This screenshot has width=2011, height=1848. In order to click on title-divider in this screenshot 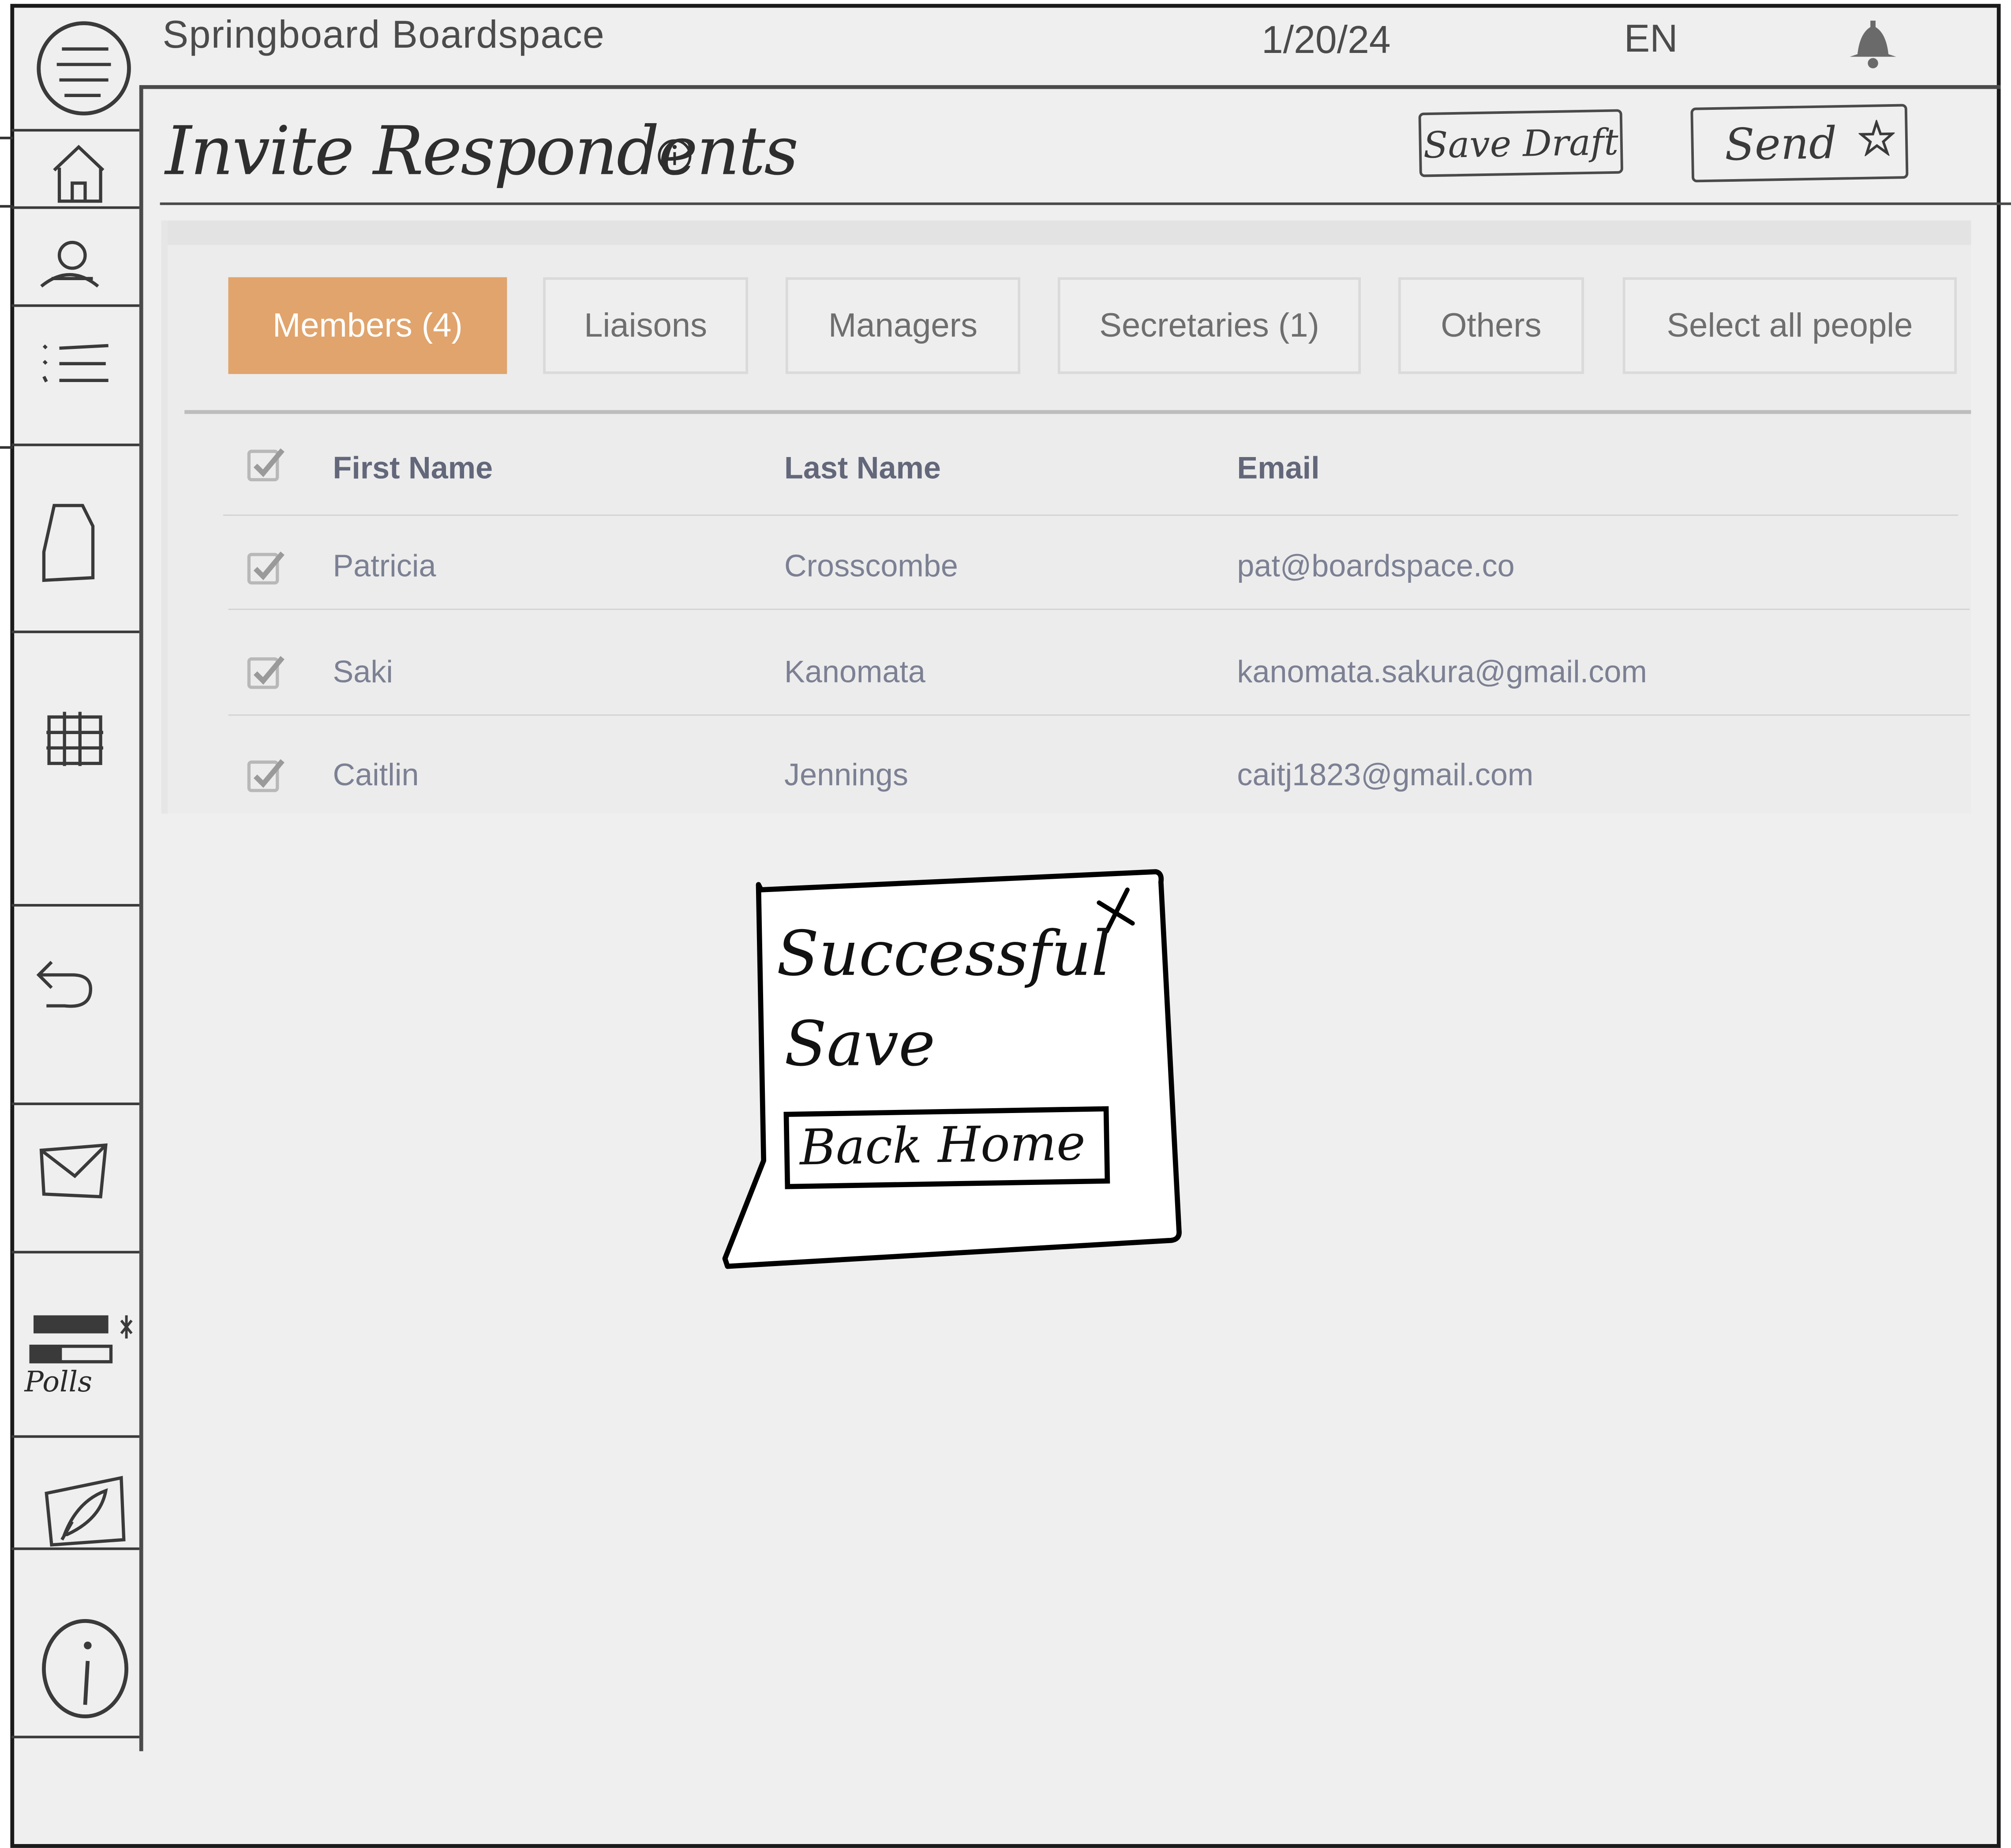, I will do `click(1085, 203)`.